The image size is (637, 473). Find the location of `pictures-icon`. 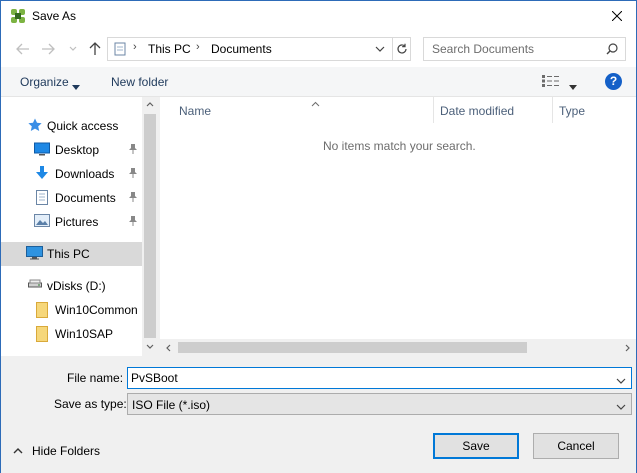

pictures-icon is located at coordinates (42, 222).